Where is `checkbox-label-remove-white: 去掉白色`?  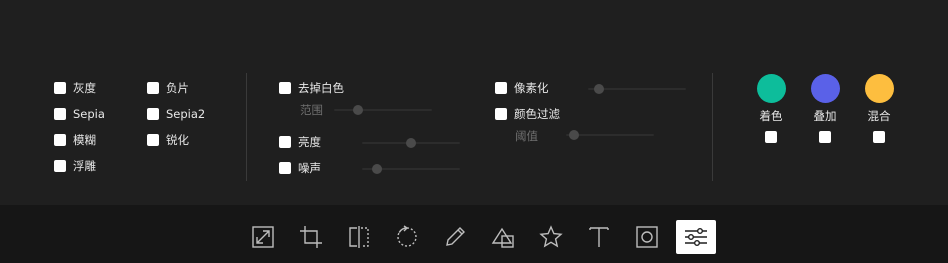 checkbox-label-remove-white: 去掉白色 is located at coordinates (321, 88).